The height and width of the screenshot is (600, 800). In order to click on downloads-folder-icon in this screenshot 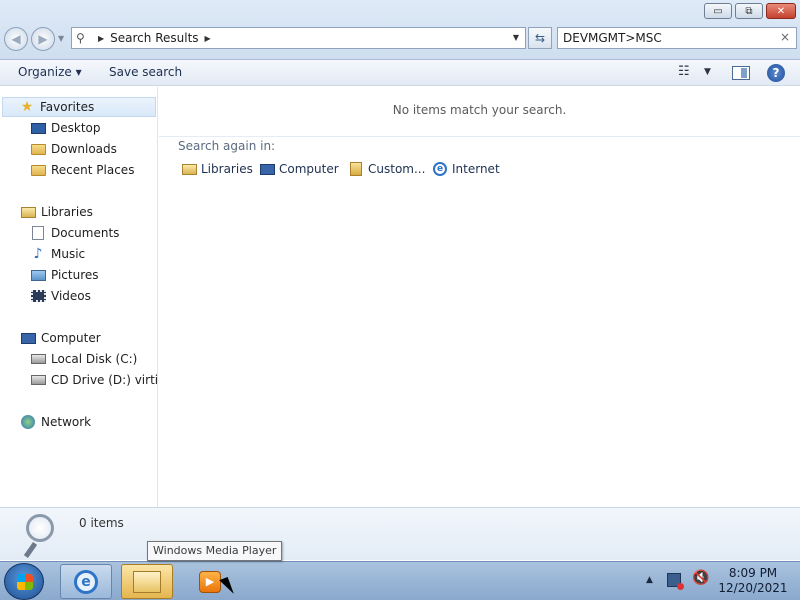, I will do `click(38, 149)`.